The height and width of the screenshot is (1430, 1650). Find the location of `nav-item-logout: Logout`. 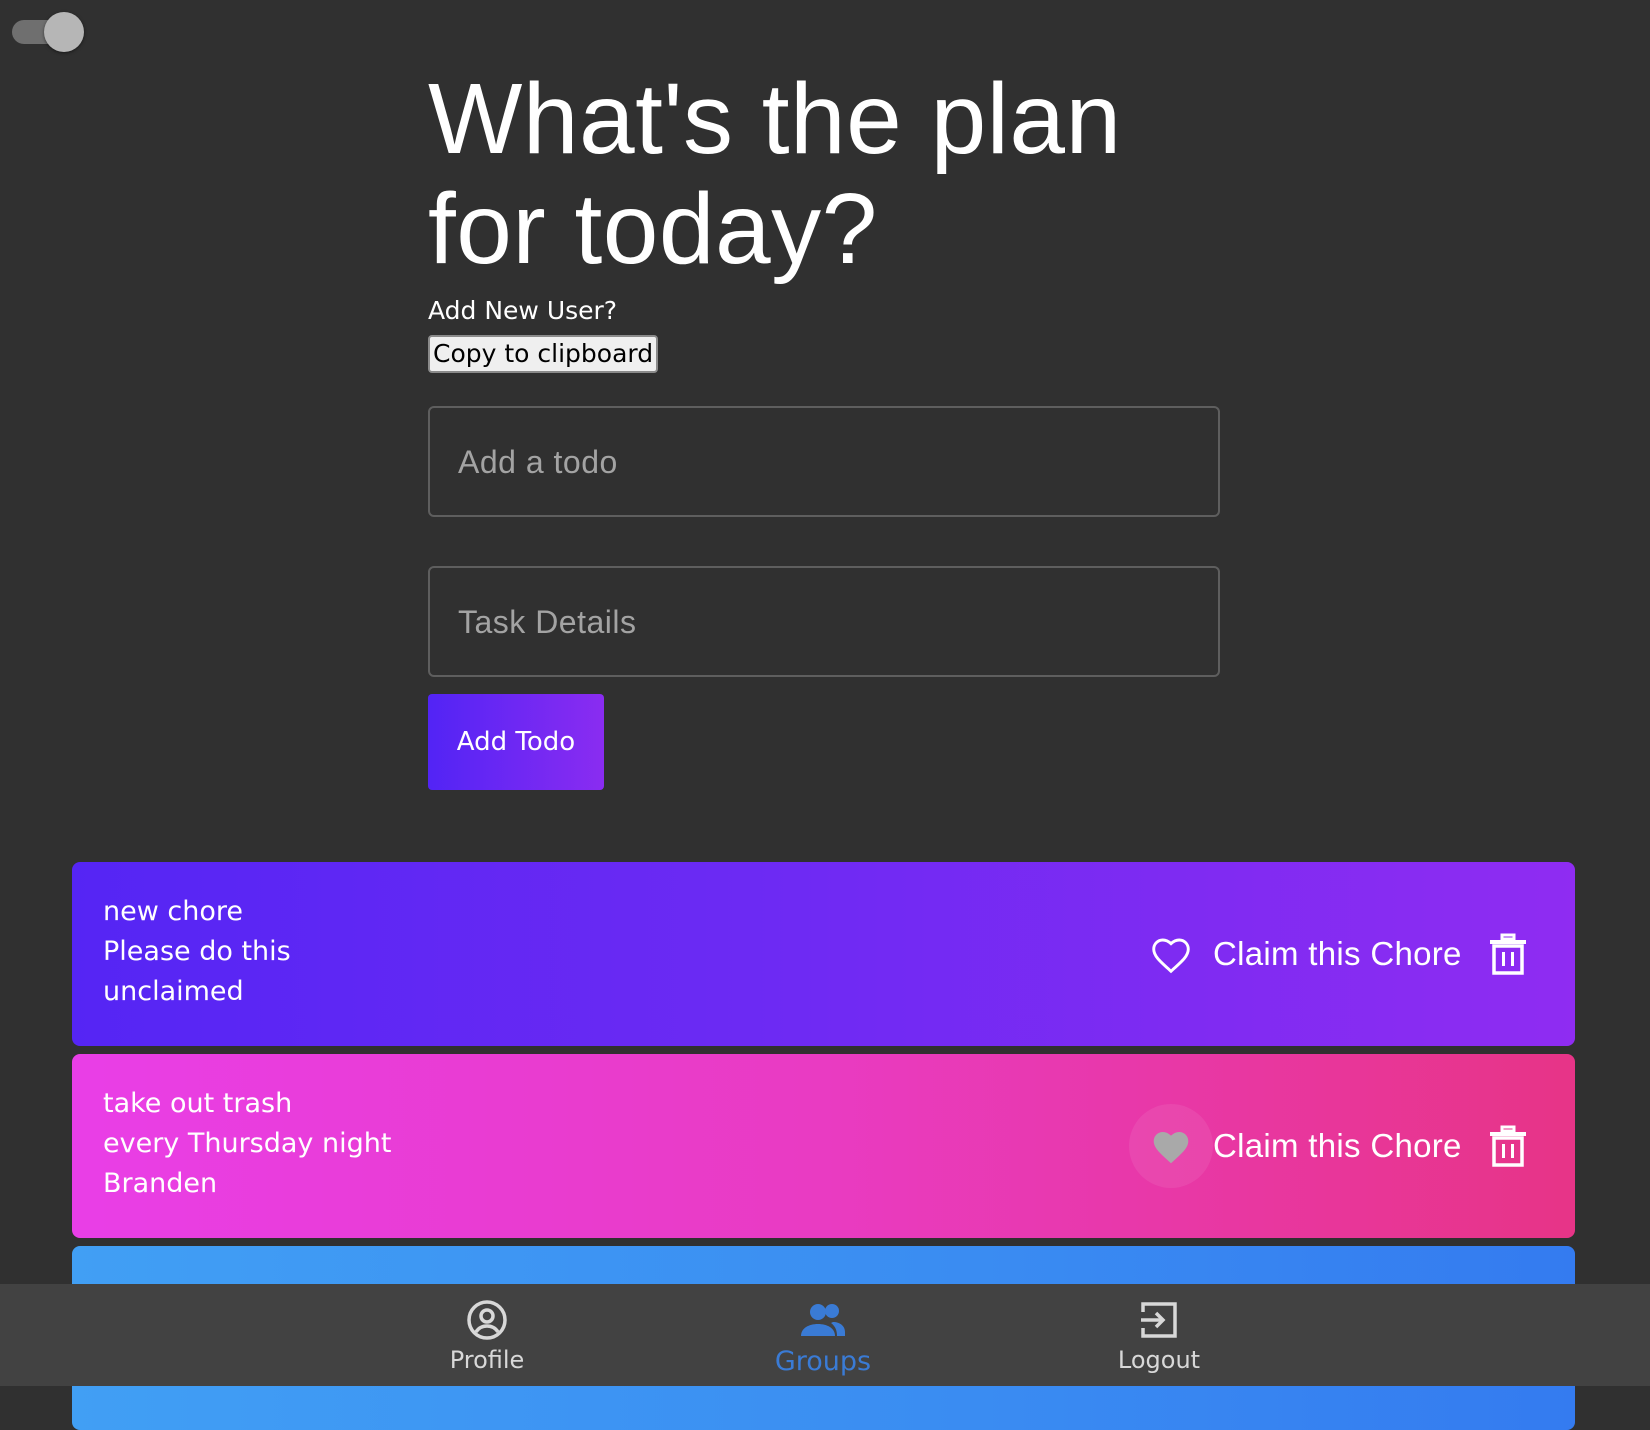

nav-item-logout: Logout is located at coordinates (1159, 1335).